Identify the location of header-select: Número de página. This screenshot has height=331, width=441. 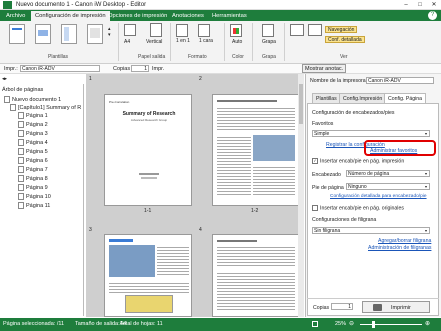
(388, 173).